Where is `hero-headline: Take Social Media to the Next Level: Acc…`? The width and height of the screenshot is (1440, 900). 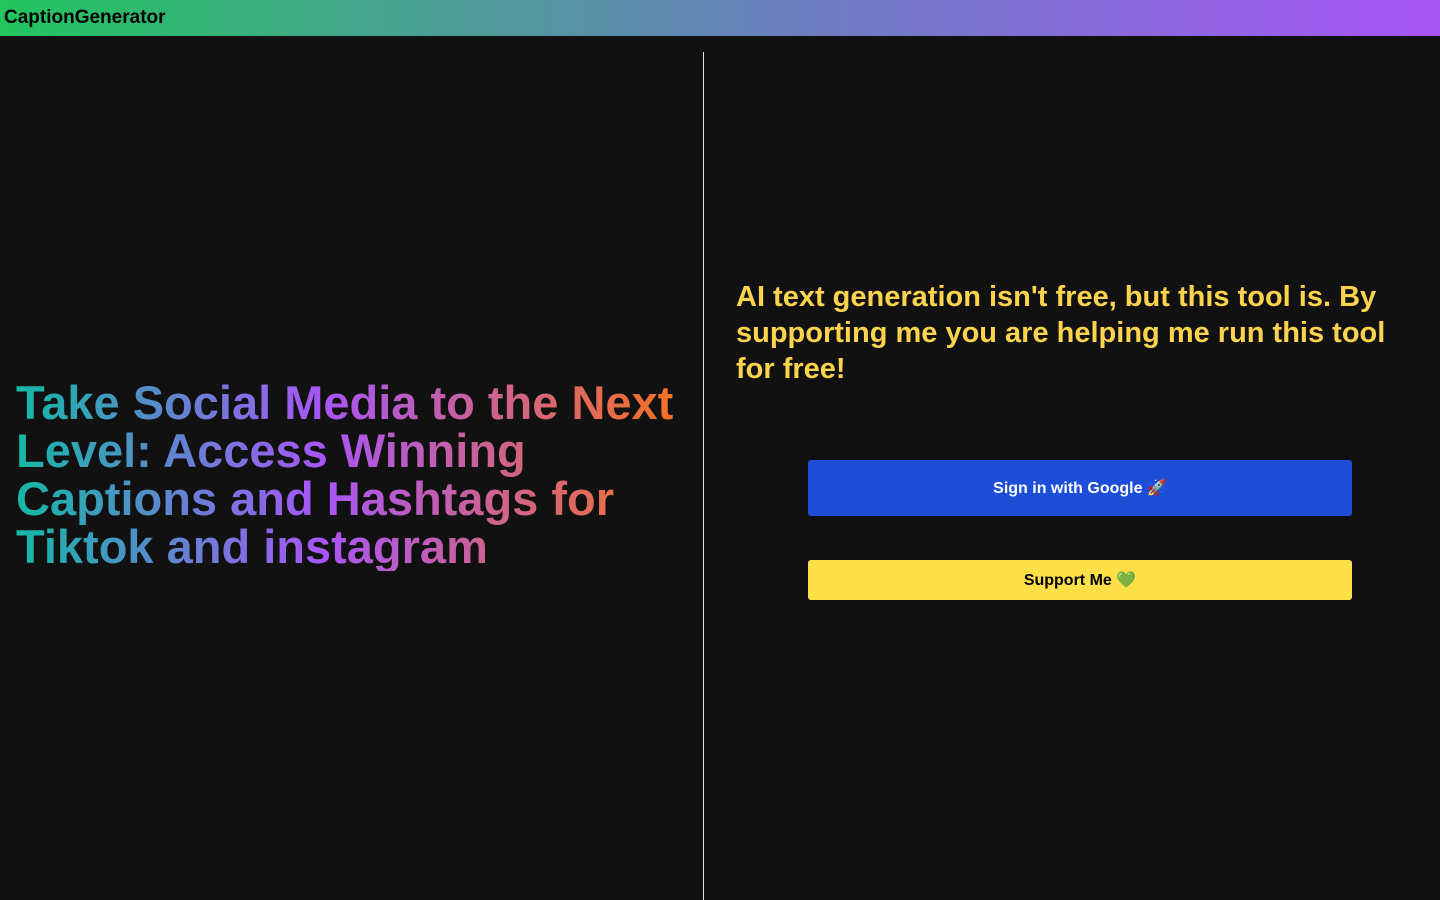
hero-headline: Take Social Media to the Next Level: Acc… is located at coordinates (356, 475).